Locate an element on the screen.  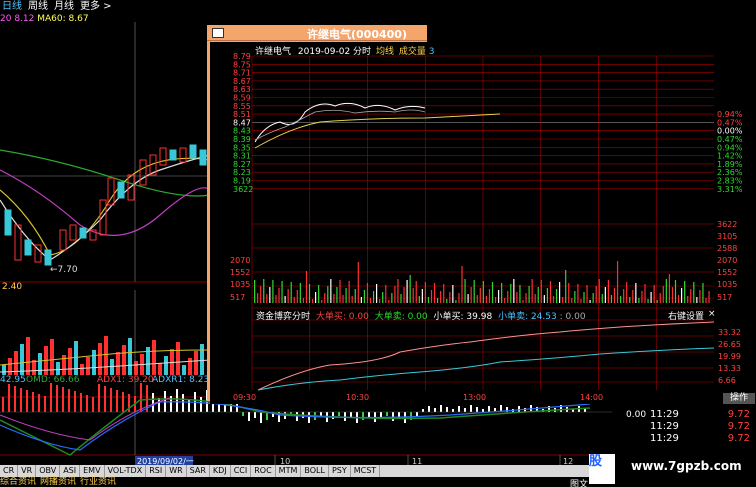
indicator-tab-roc: ROC is located at coordinates (263, 471).